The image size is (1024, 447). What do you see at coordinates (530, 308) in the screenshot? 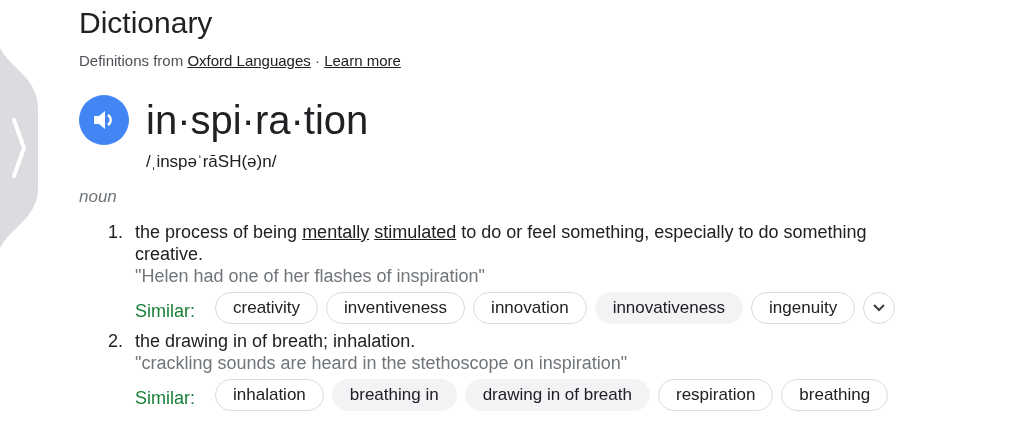
I see `synonym-chip: innovation` at bounding box center [530, 308].